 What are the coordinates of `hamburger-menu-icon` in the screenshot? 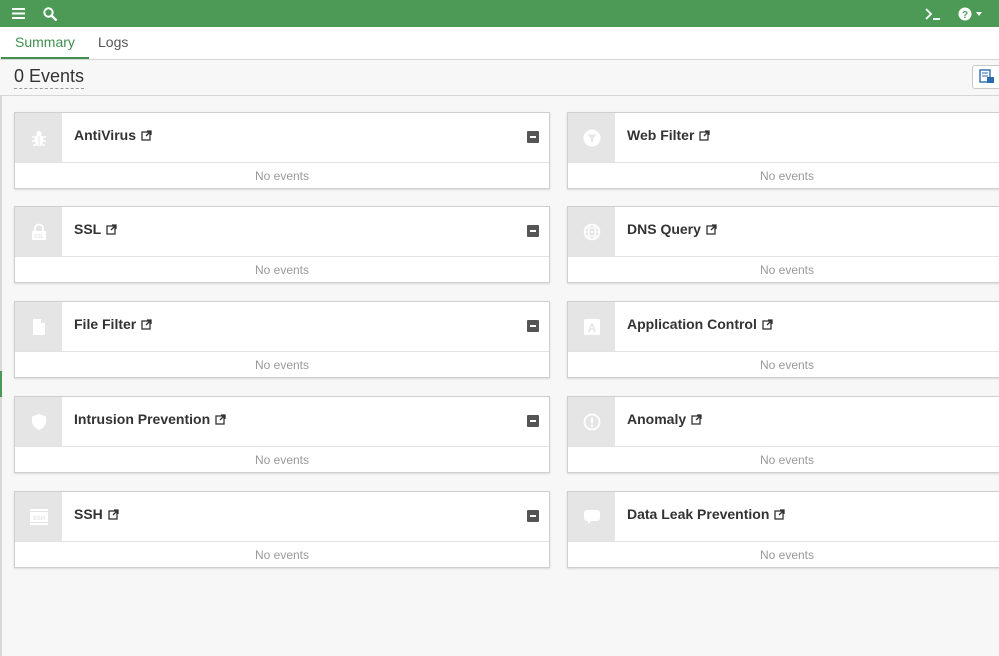 It's located at (18, 13).